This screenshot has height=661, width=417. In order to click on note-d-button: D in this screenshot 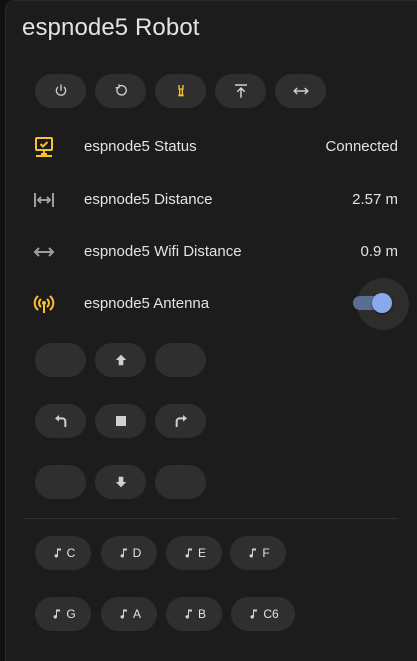, I will do `click(129, 553)`.